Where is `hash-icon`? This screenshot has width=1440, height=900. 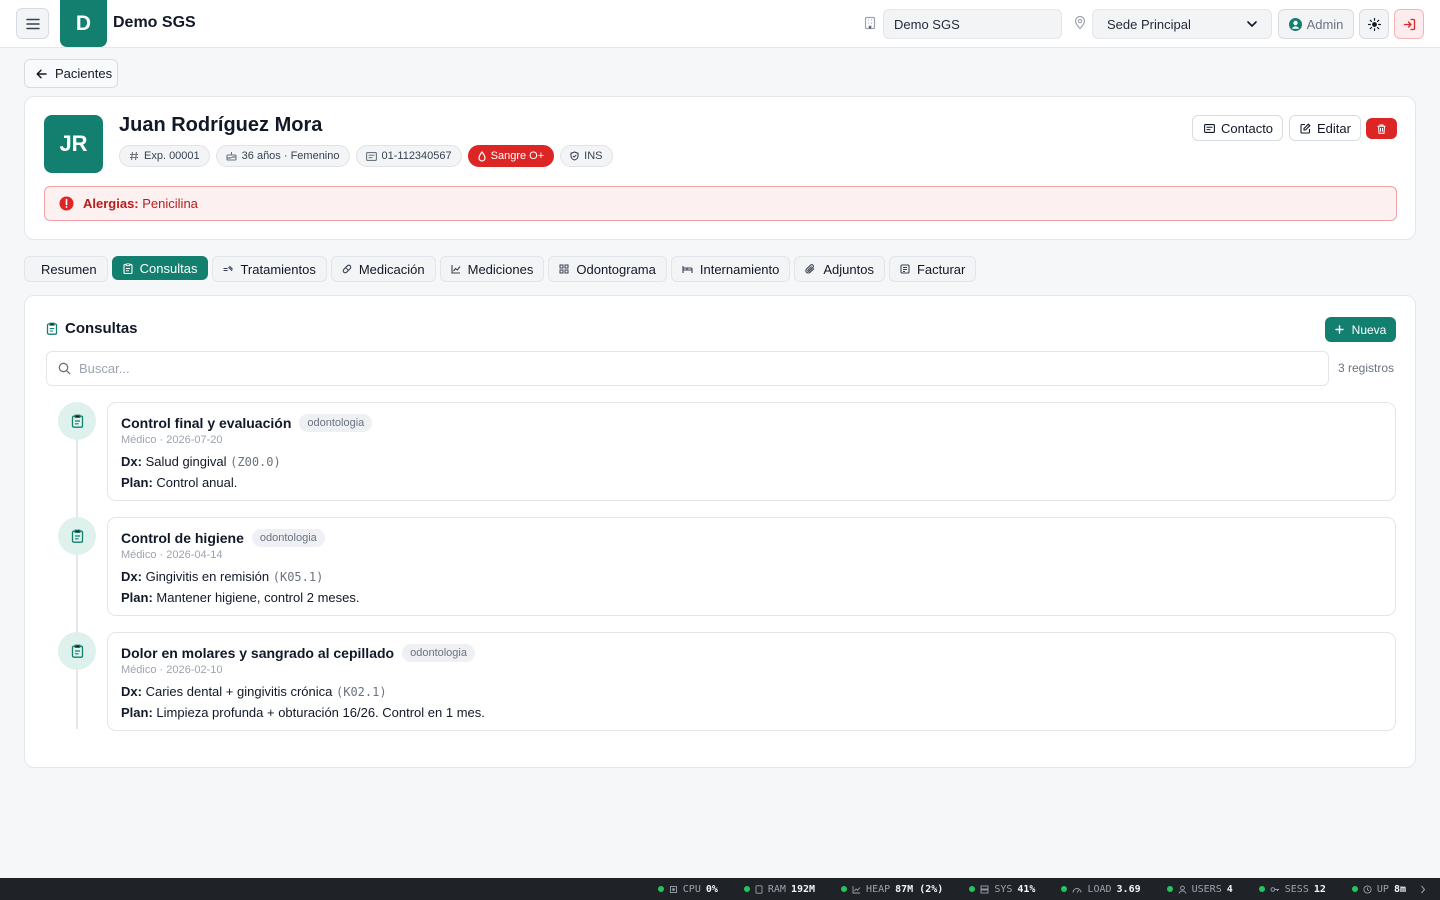
hash-icon is located at coordinates (134, 156).